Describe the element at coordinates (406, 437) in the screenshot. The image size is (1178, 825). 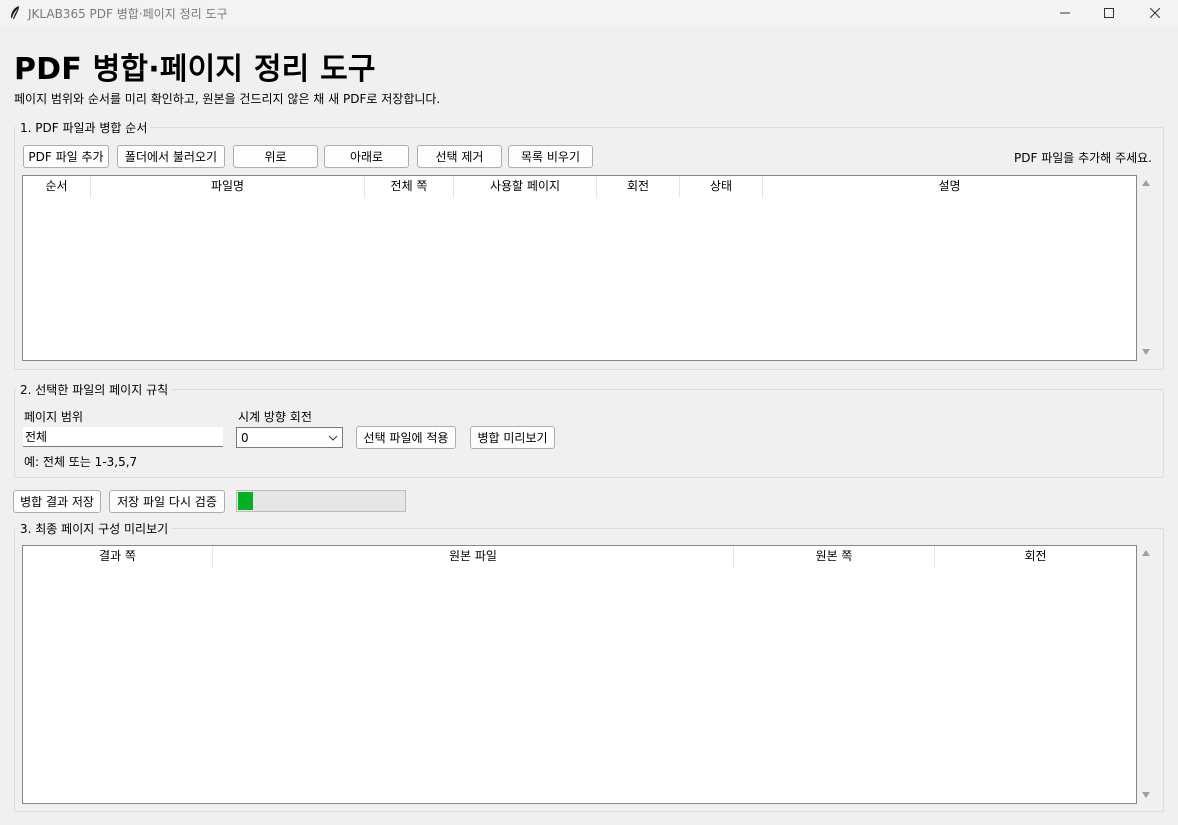
I see `apply-to-selected-button: 선택 파일에 적용` at that location.